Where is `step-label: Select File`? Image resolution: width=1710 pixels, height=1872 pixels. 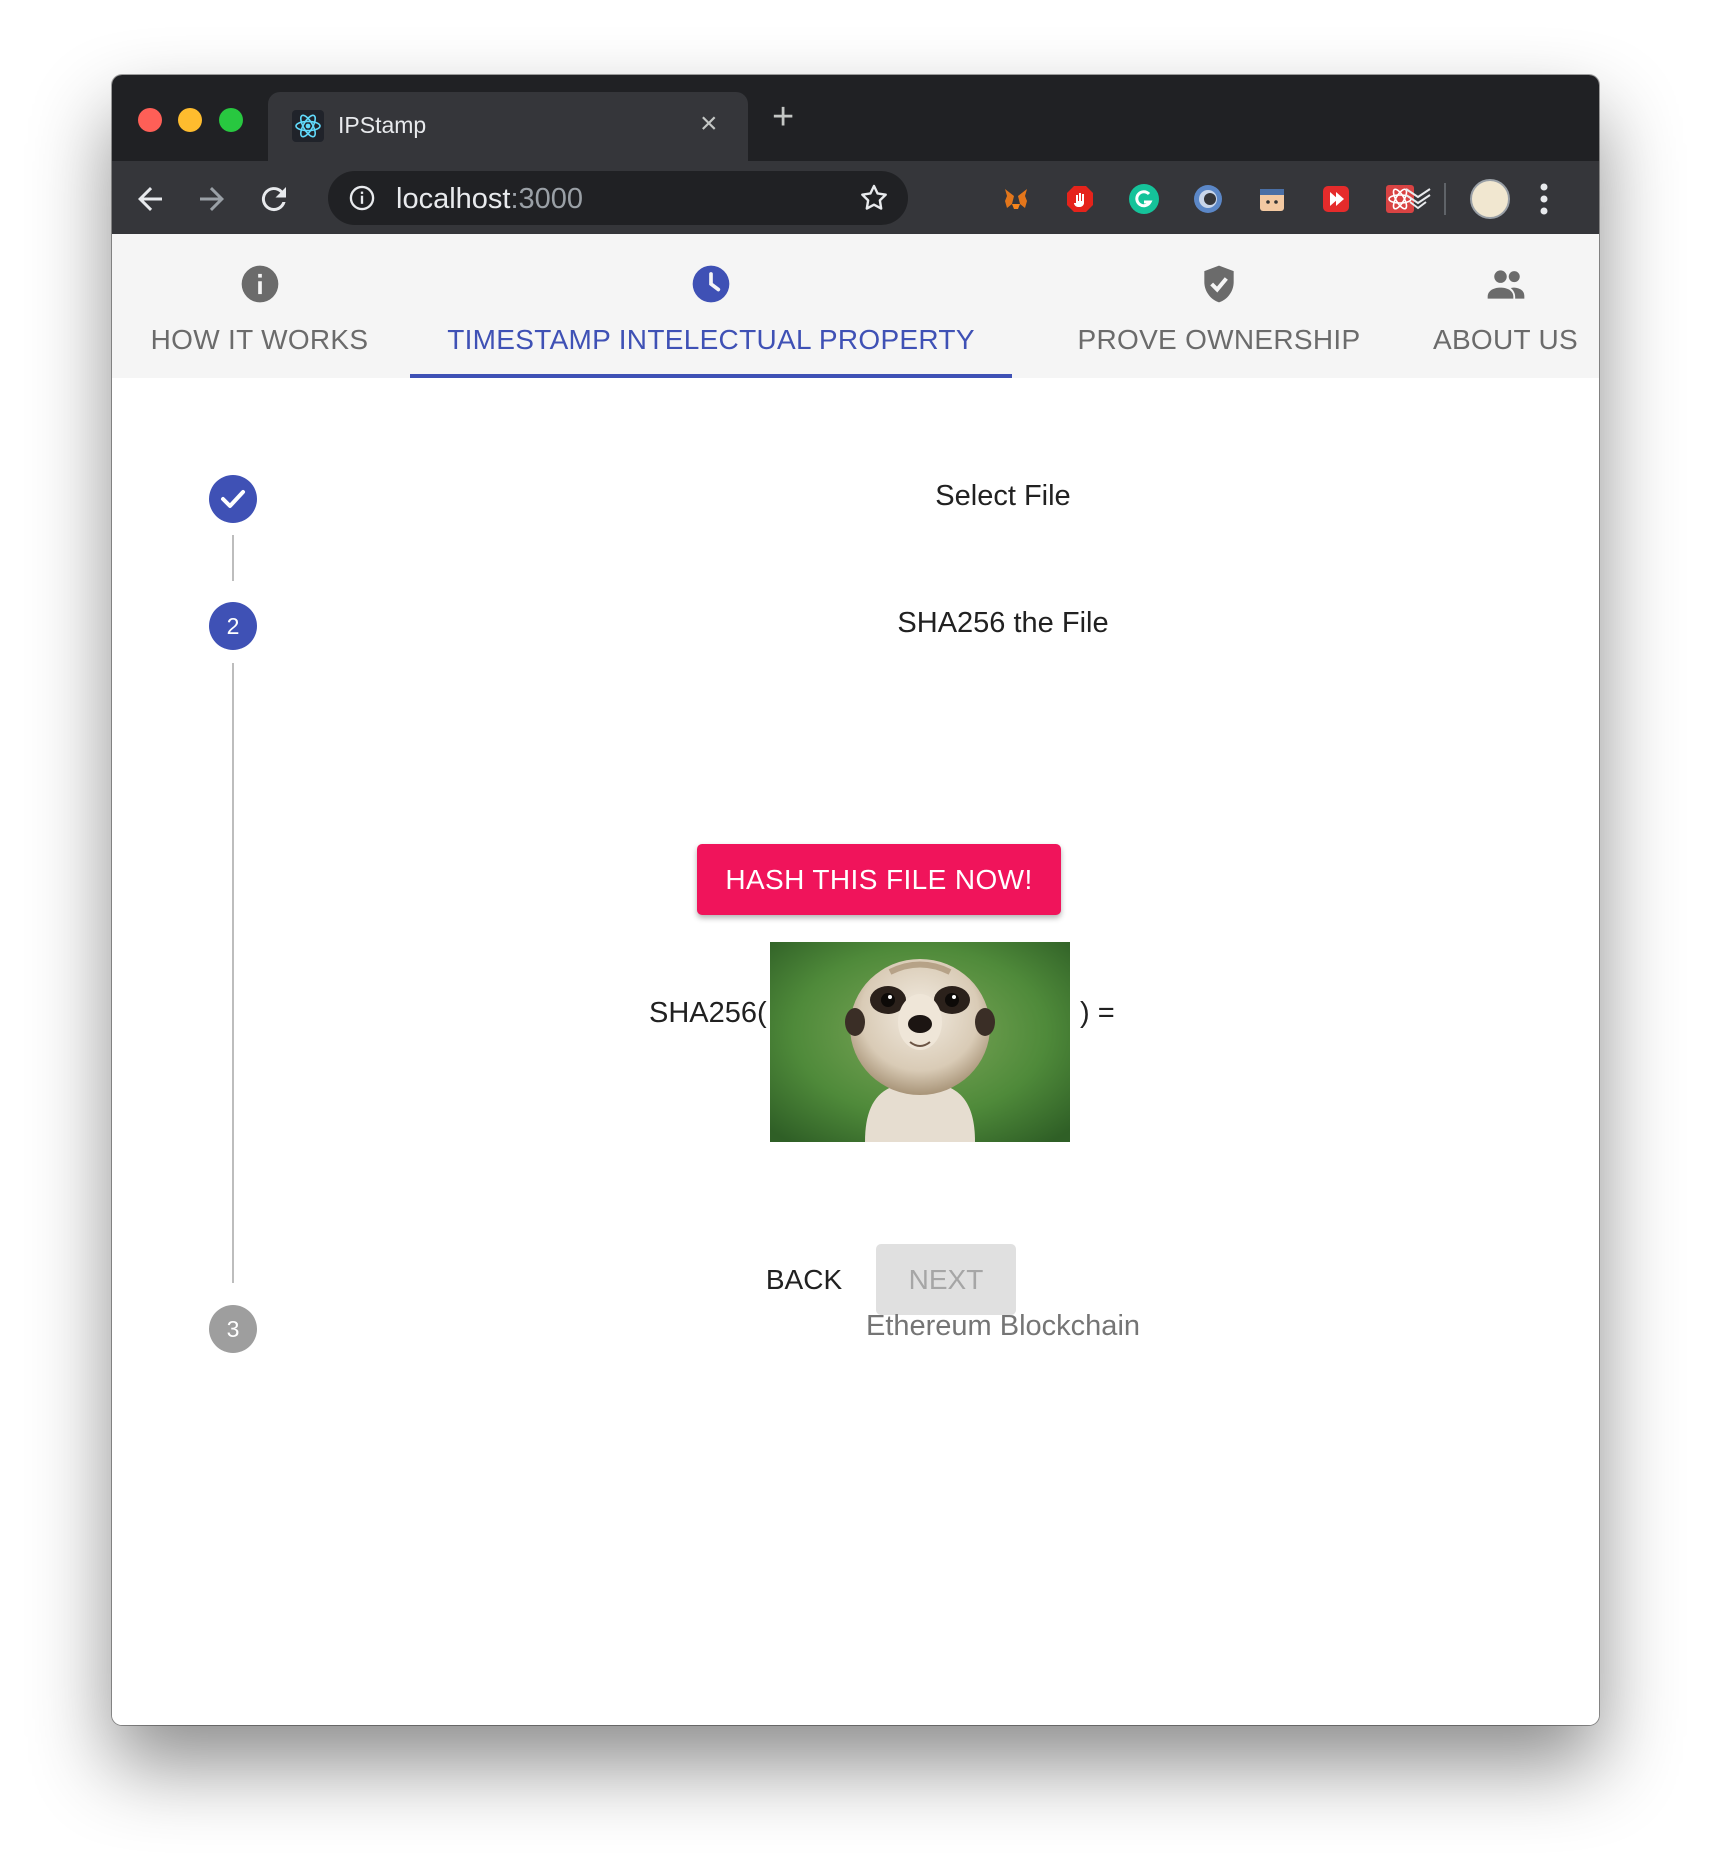 step-label: Select File is located at coordinates (1003, 496).